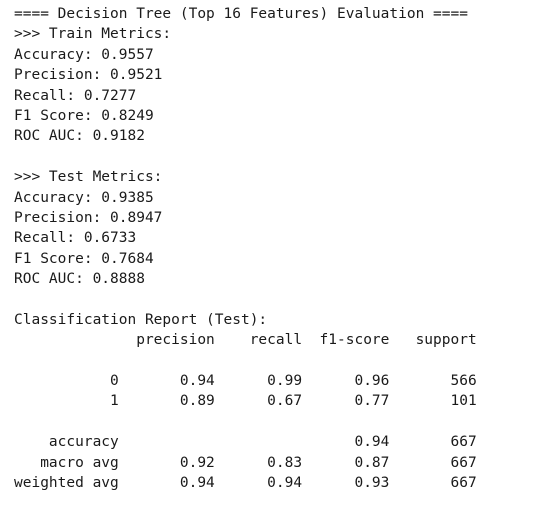 This screenshot has width=544, height=509. What do you see at coordinates (245, 340) in the screenshot?
I see `report-column-headers: precision recall f1-score support` at bounding box center [245, 340].